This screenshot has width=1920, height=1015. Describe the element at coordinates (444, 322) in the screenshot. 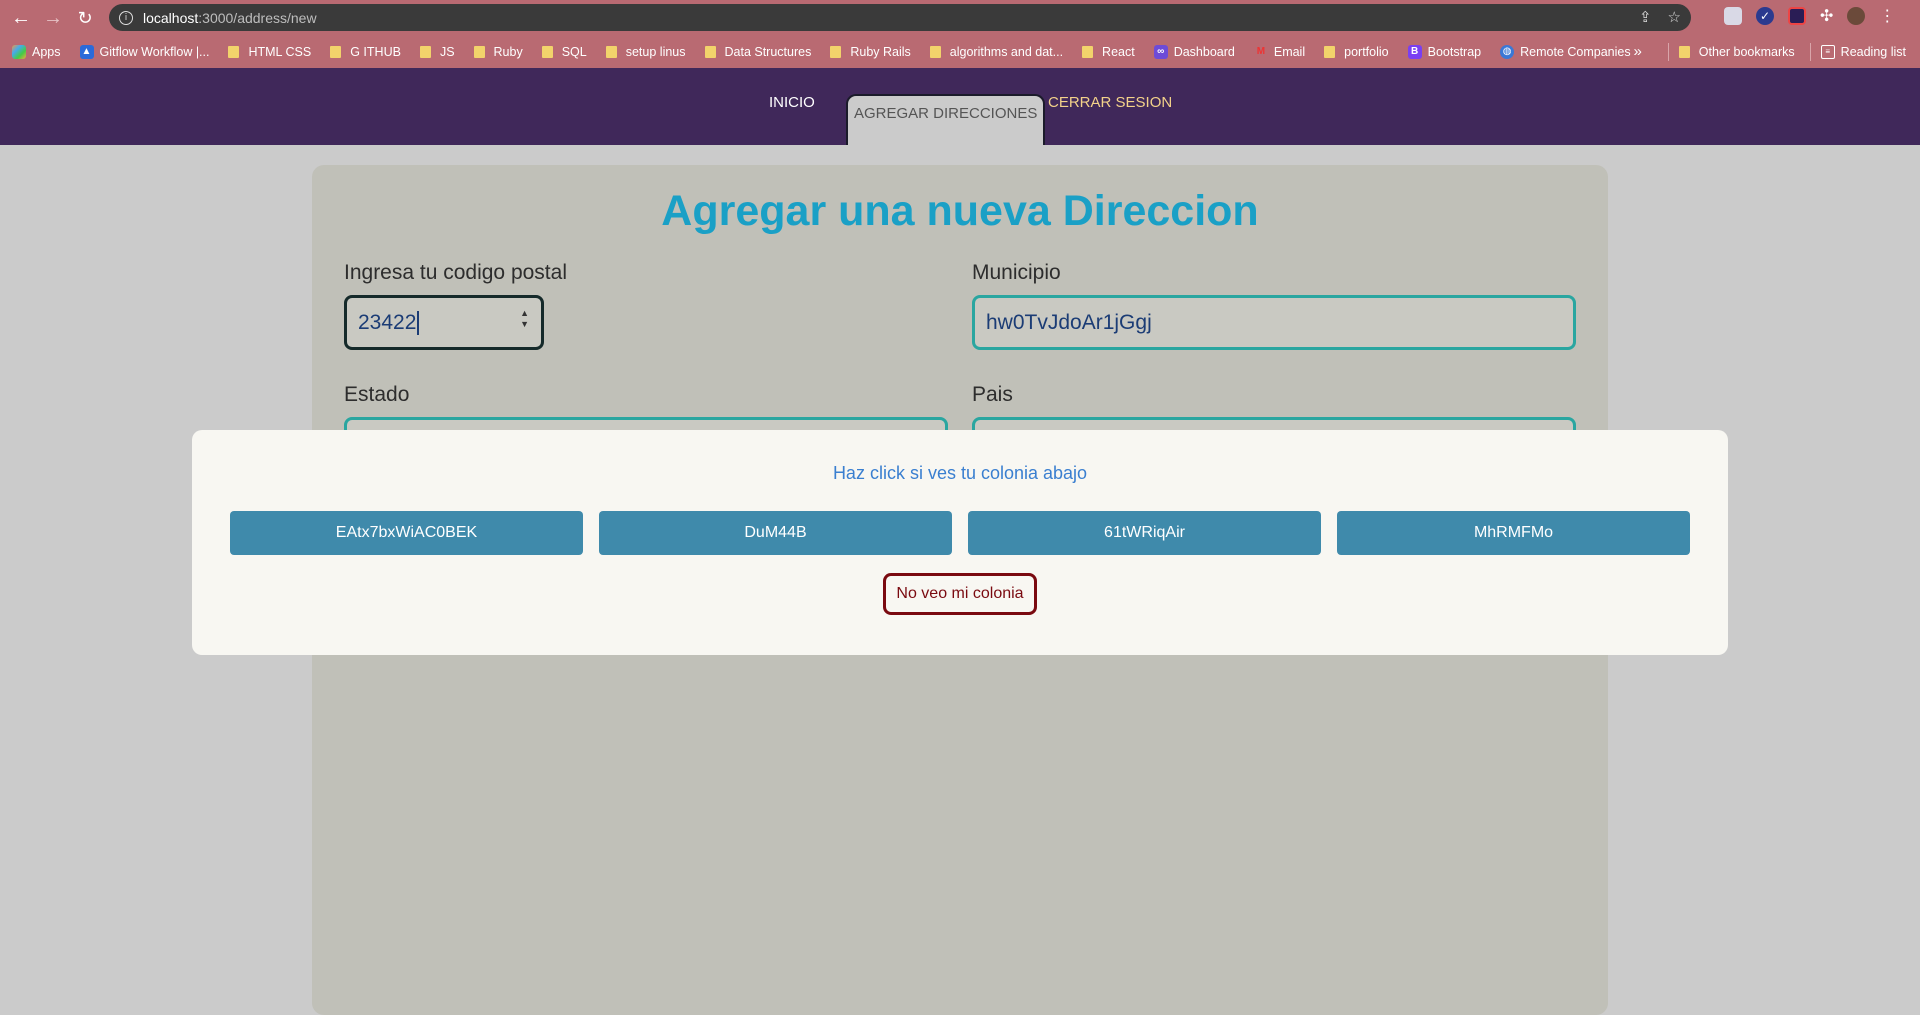

I see `zip-input: 23422 ▲ ▼` at that location.